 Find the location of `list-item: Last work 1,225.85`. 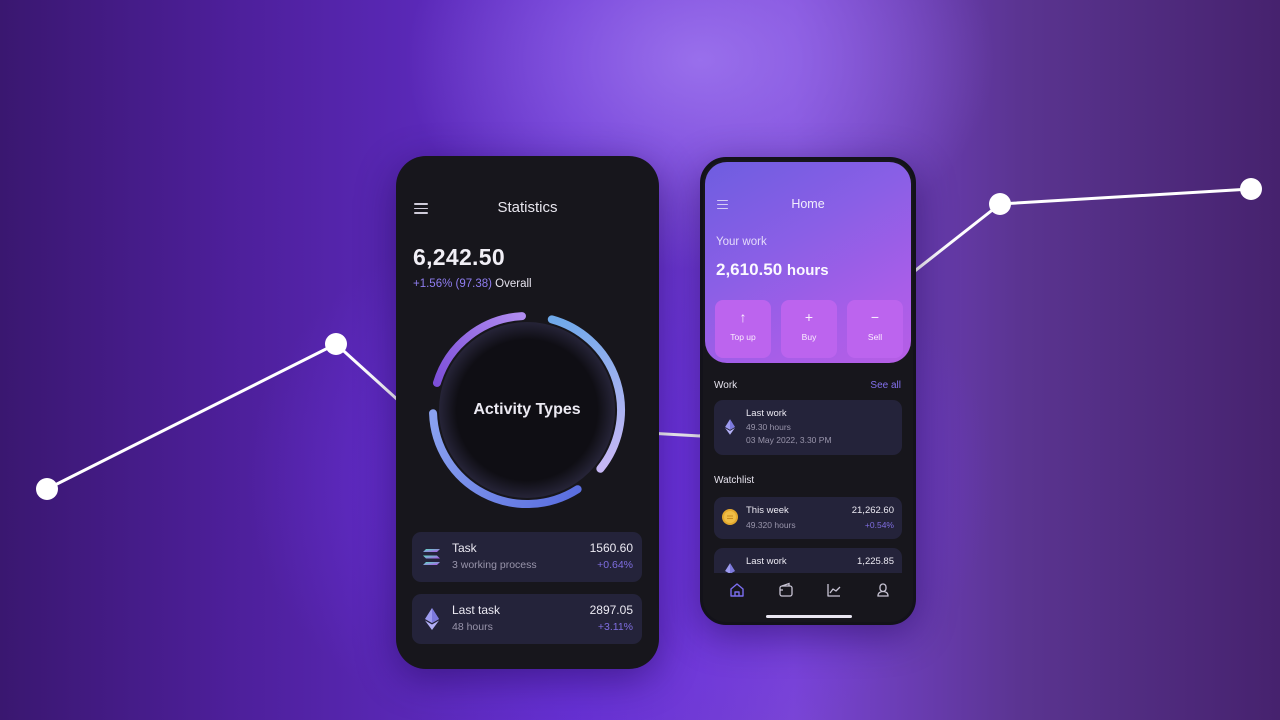

list-item: Last work 1,225.85 is located at coordinates (808, 560).